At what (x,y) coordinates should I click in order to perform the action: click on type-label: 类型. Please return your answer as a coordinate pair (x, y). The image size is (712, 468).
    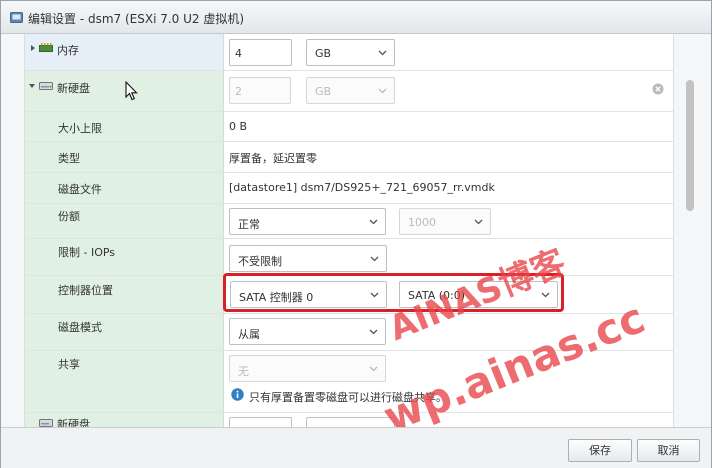
    Looking at the image, I should click on (69, 158).